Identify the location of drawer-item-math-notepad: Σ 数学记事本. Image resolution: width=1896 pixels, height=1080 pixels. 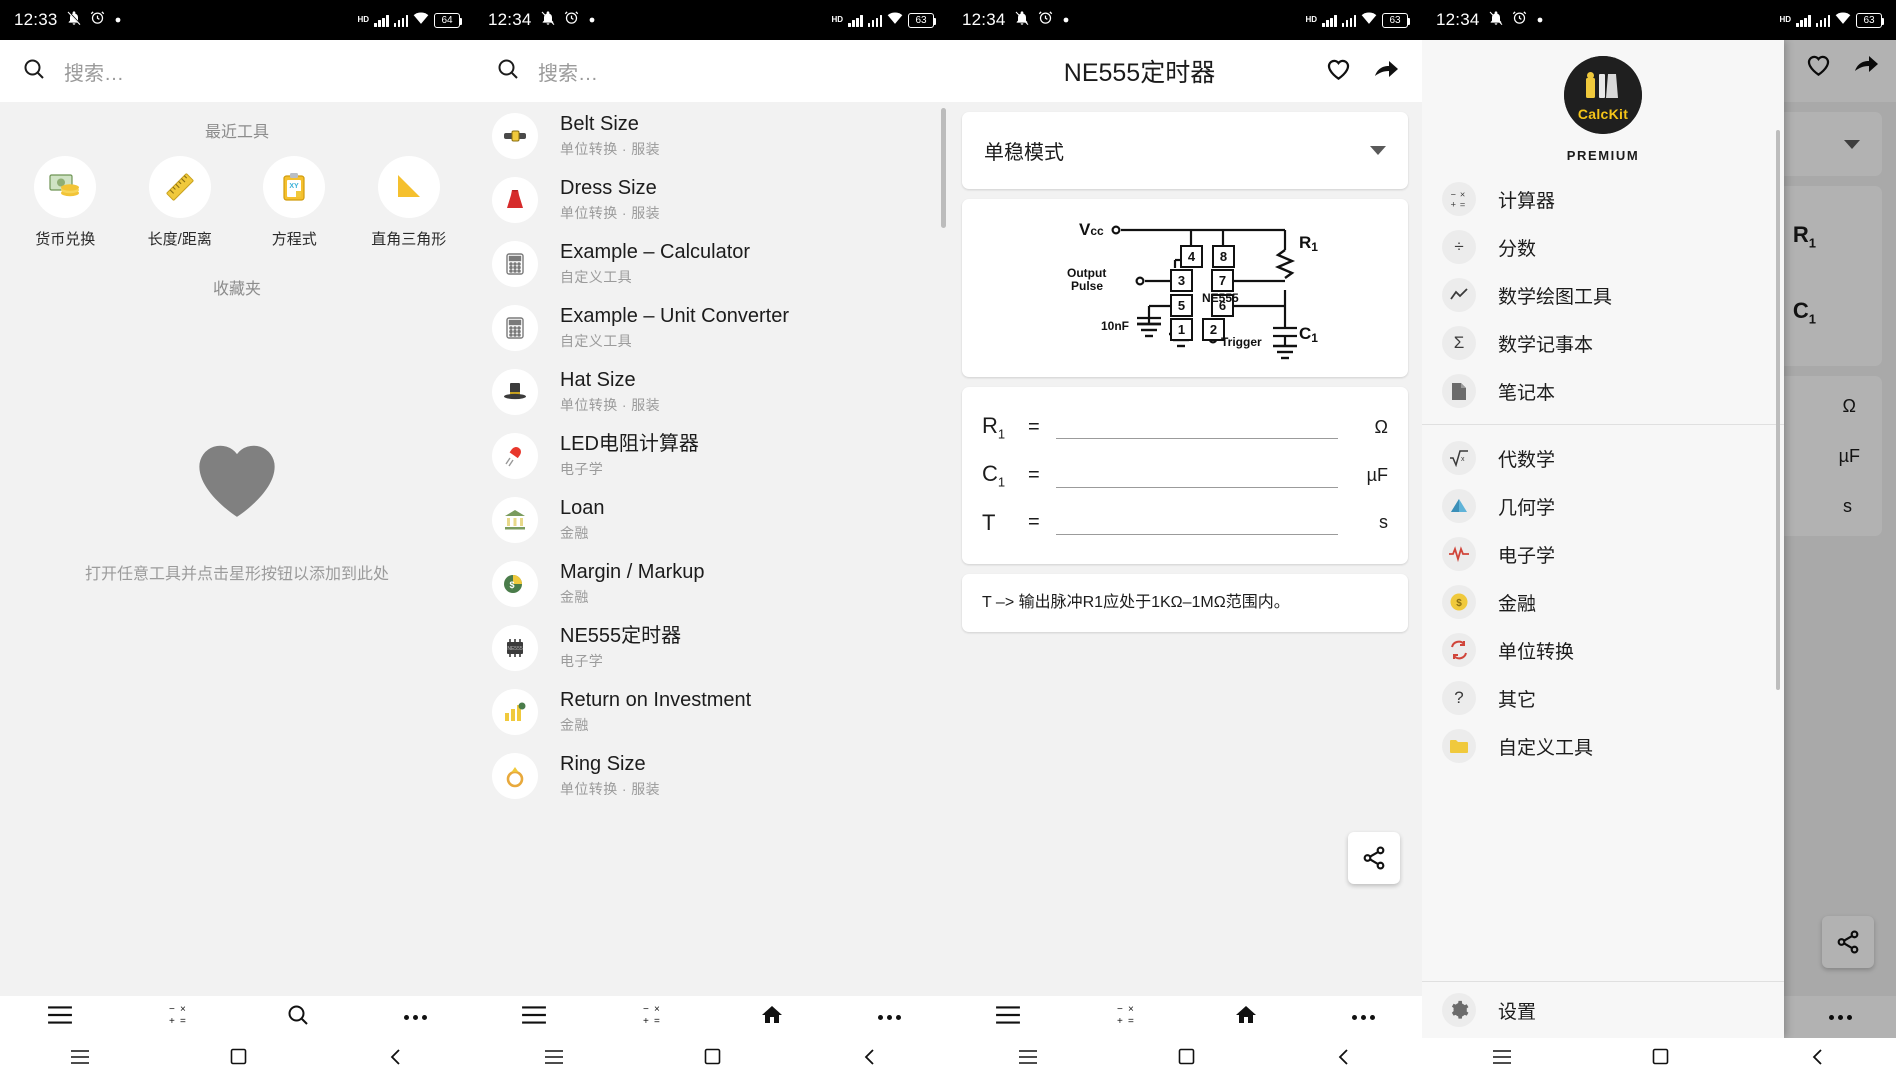
(1603, 343).